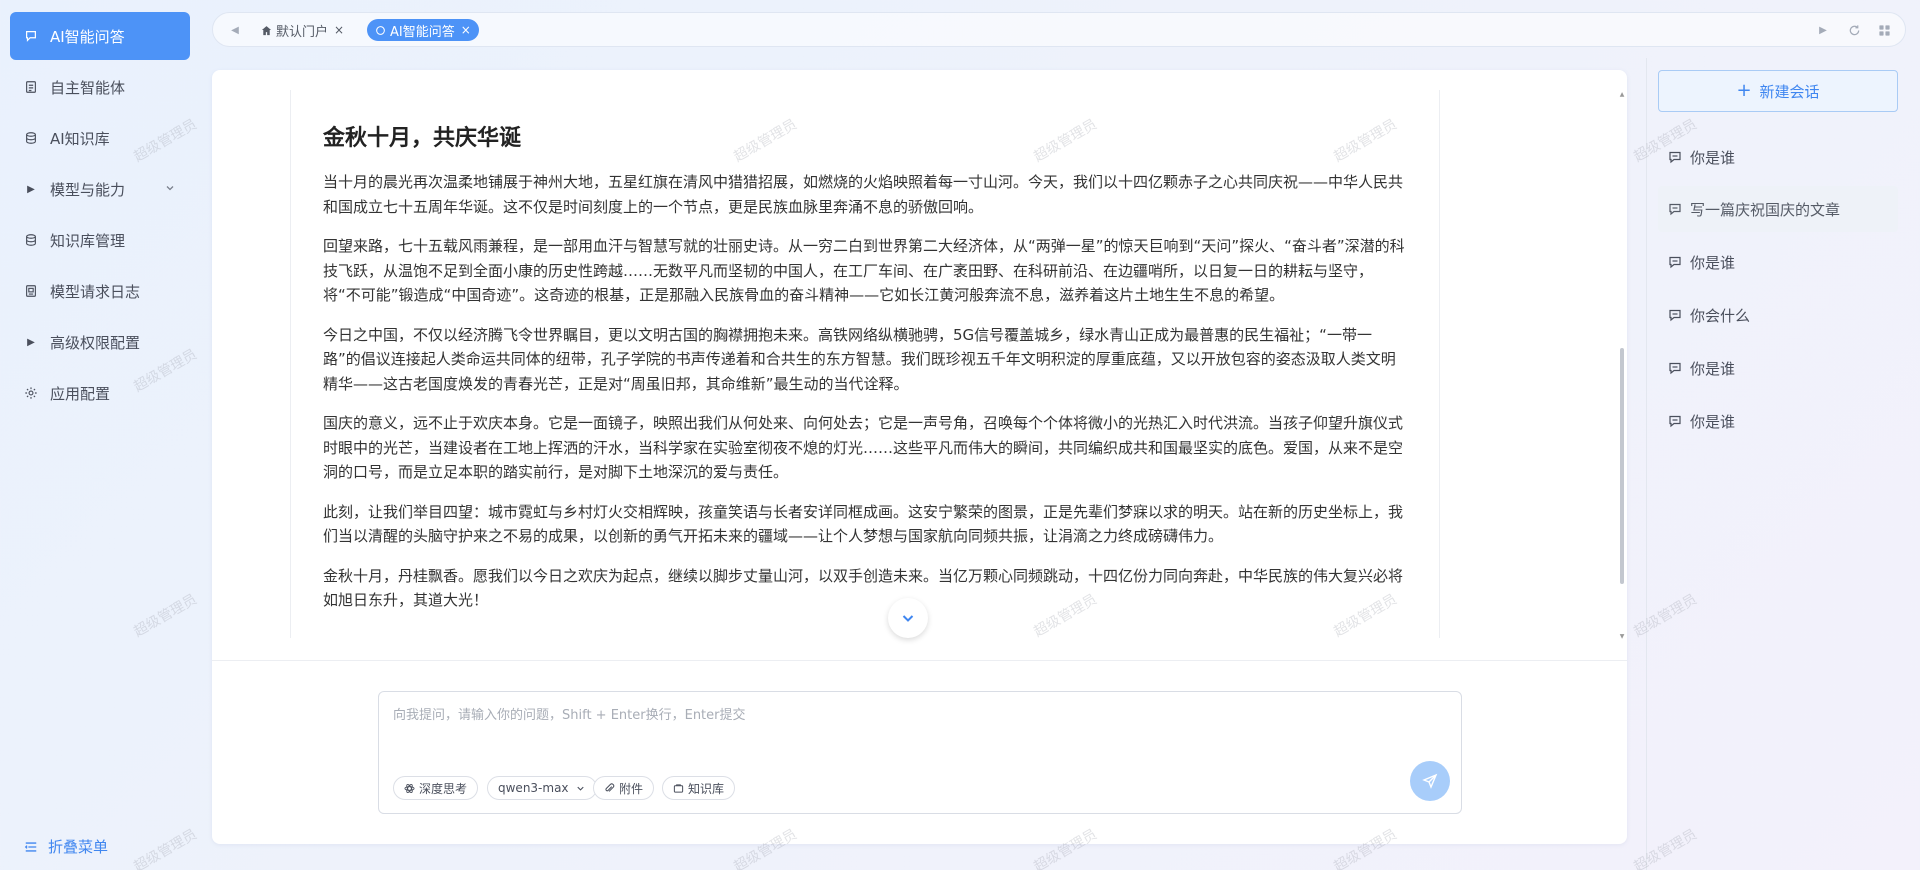 This screenshot has width=1920, height=870. What do you see at coordinates (88, 189) in the screenshot?
I see `sidebar-item-label: 模型与能力` at bounding box center [88, 189].